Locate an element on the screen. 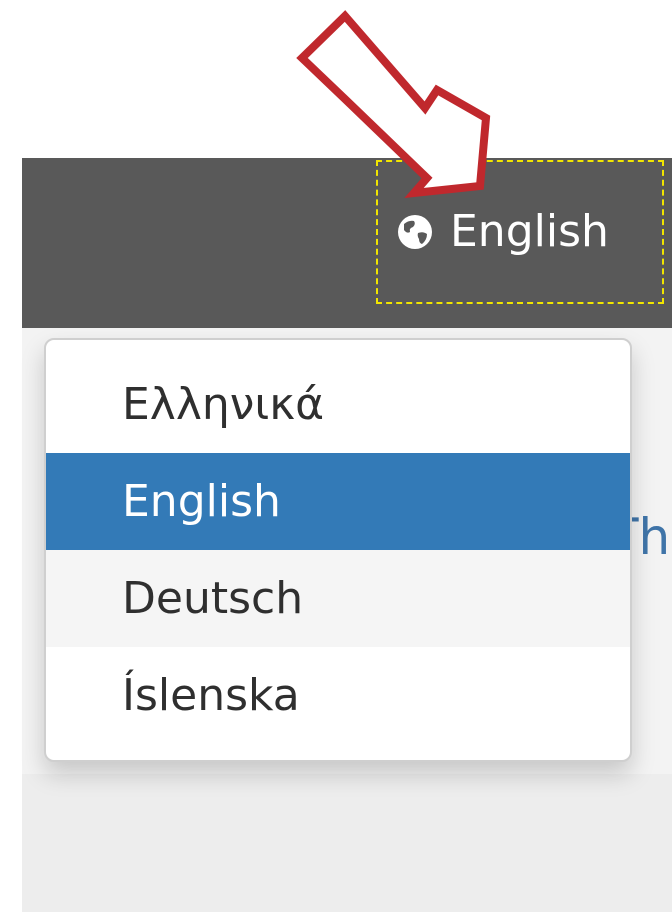 The image size is (672, 912). page-footer-area is located at coordinates (347, 843).